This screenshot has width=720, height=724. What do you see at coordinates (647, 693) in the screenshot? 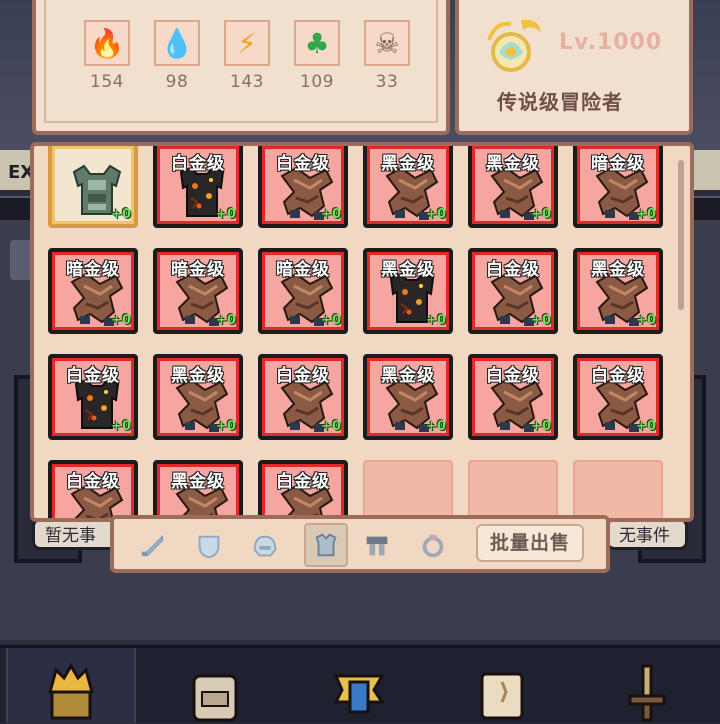
I see `sword-hilt-icon` at bounding box center [647, 693].